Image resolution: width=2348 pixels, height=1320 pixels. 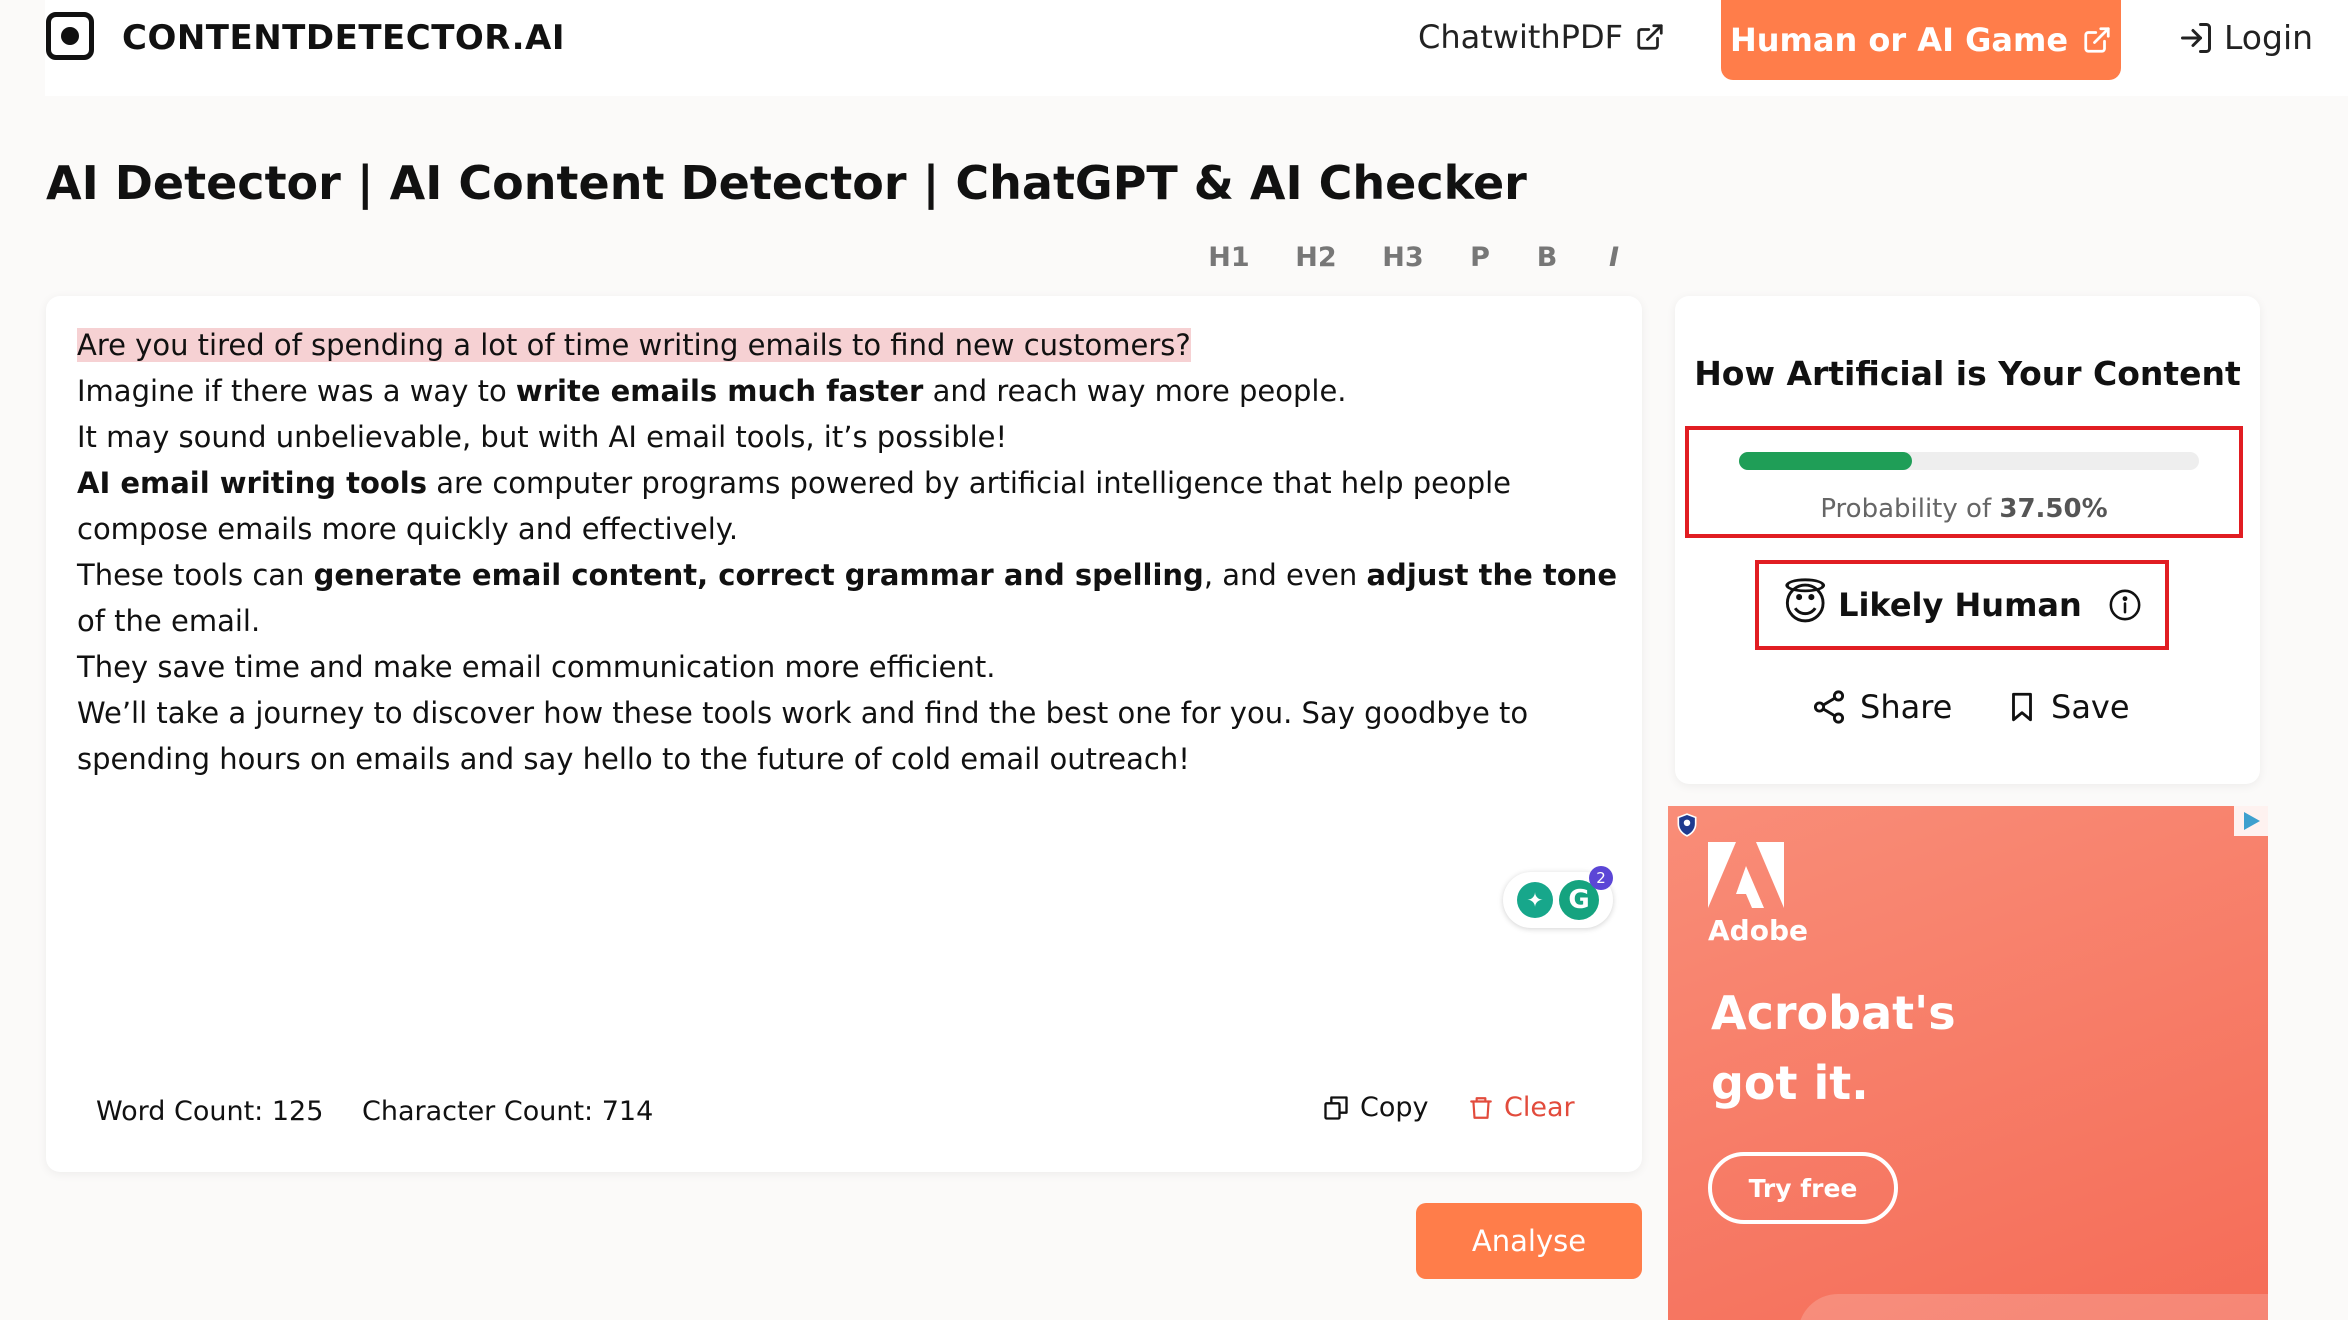 I want to click on probability-bar-fill, so click(x=1825, y=461).